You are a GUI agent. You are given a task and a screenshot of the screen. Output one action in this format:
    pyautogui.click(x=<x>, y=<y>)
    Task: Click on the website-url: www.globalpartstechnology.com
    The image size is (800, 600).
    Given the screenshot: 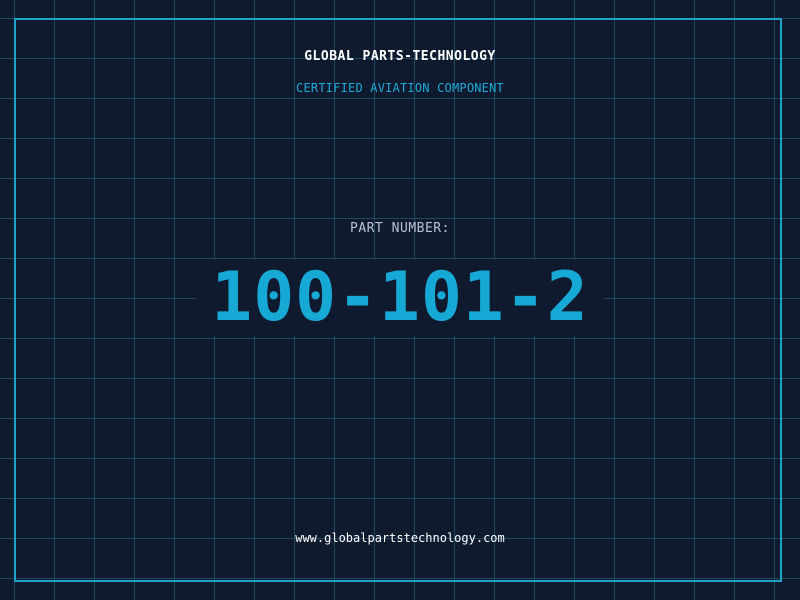 What is the action you would take?
    pyautogui.click(x=400, y=538)
    